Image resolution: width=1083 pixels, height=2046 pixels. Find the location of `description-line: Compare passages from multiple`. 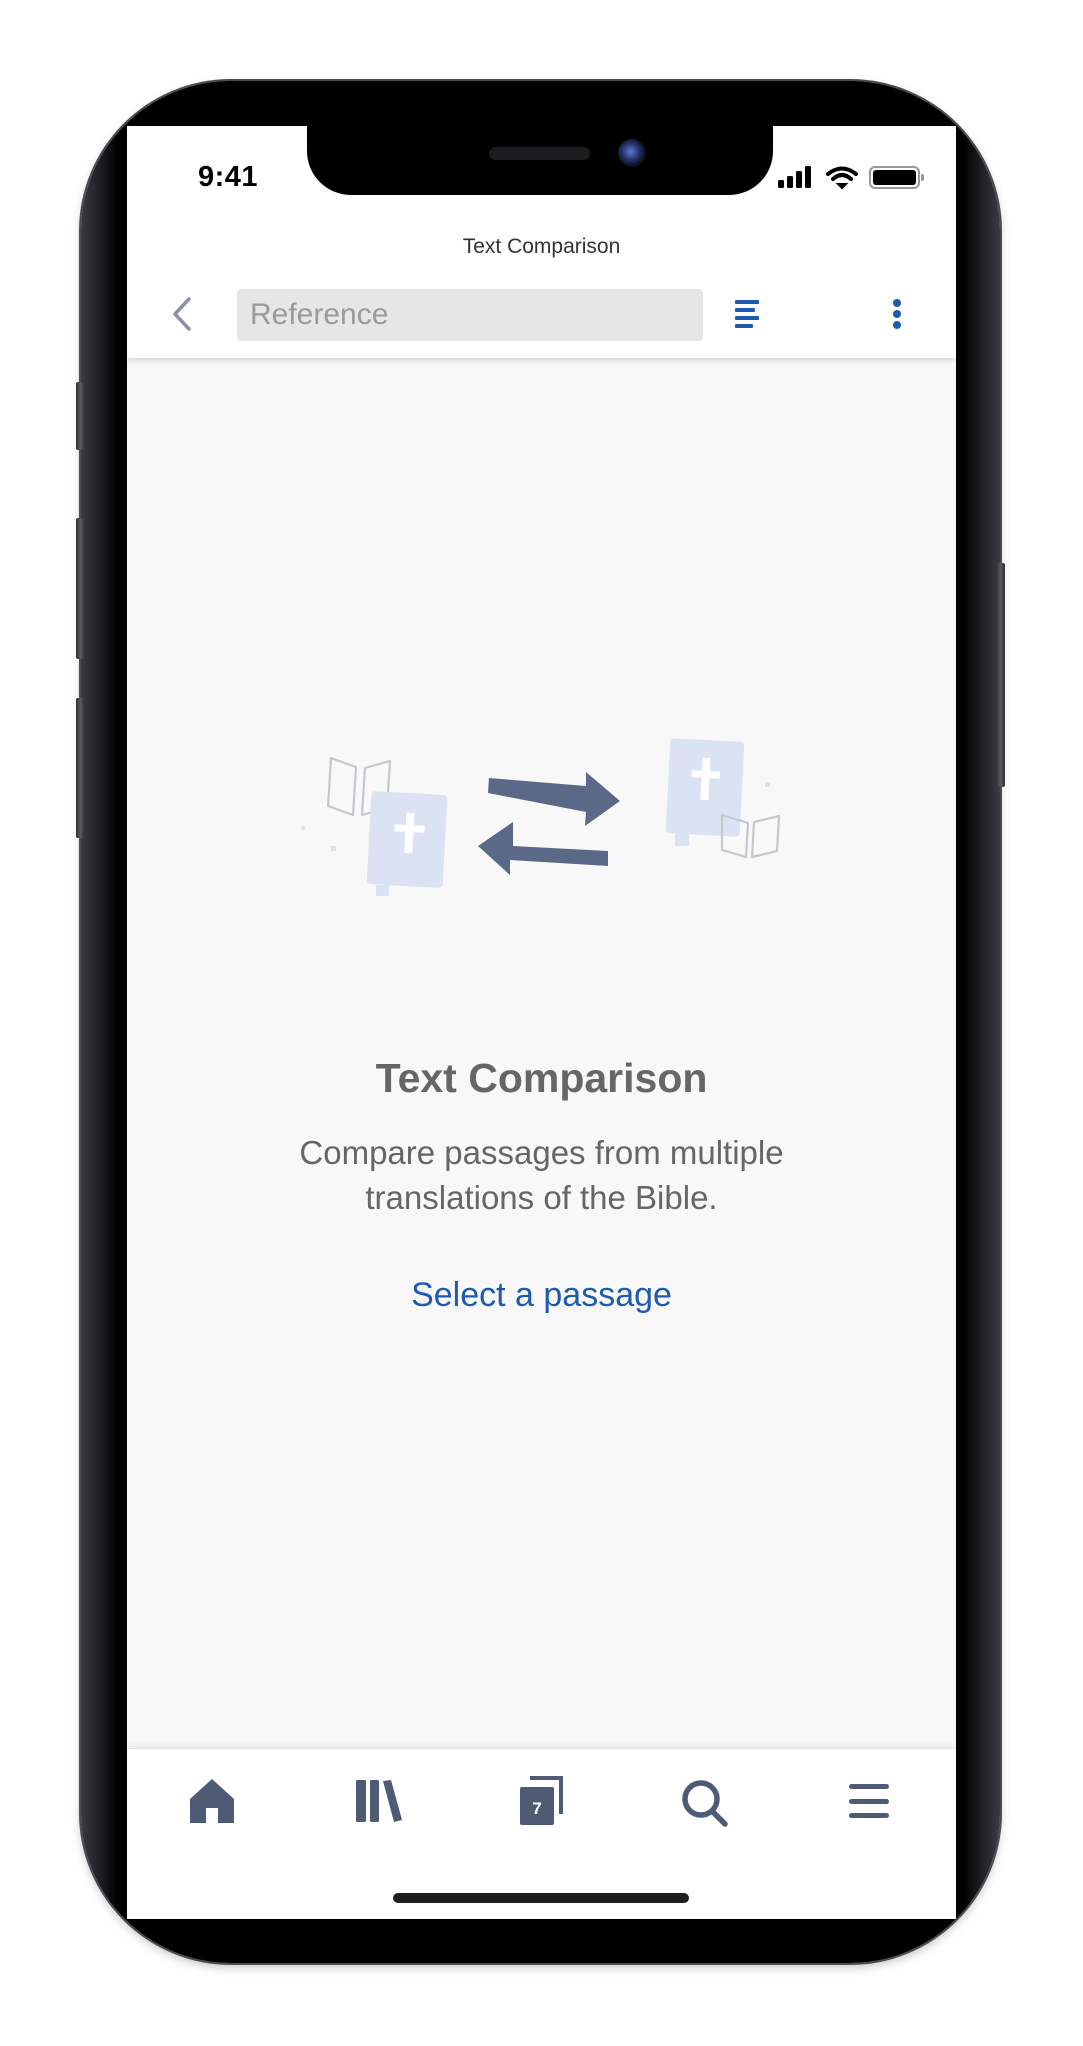

description-line: Compare passages from multiple is located at coordinates (541, 1152).